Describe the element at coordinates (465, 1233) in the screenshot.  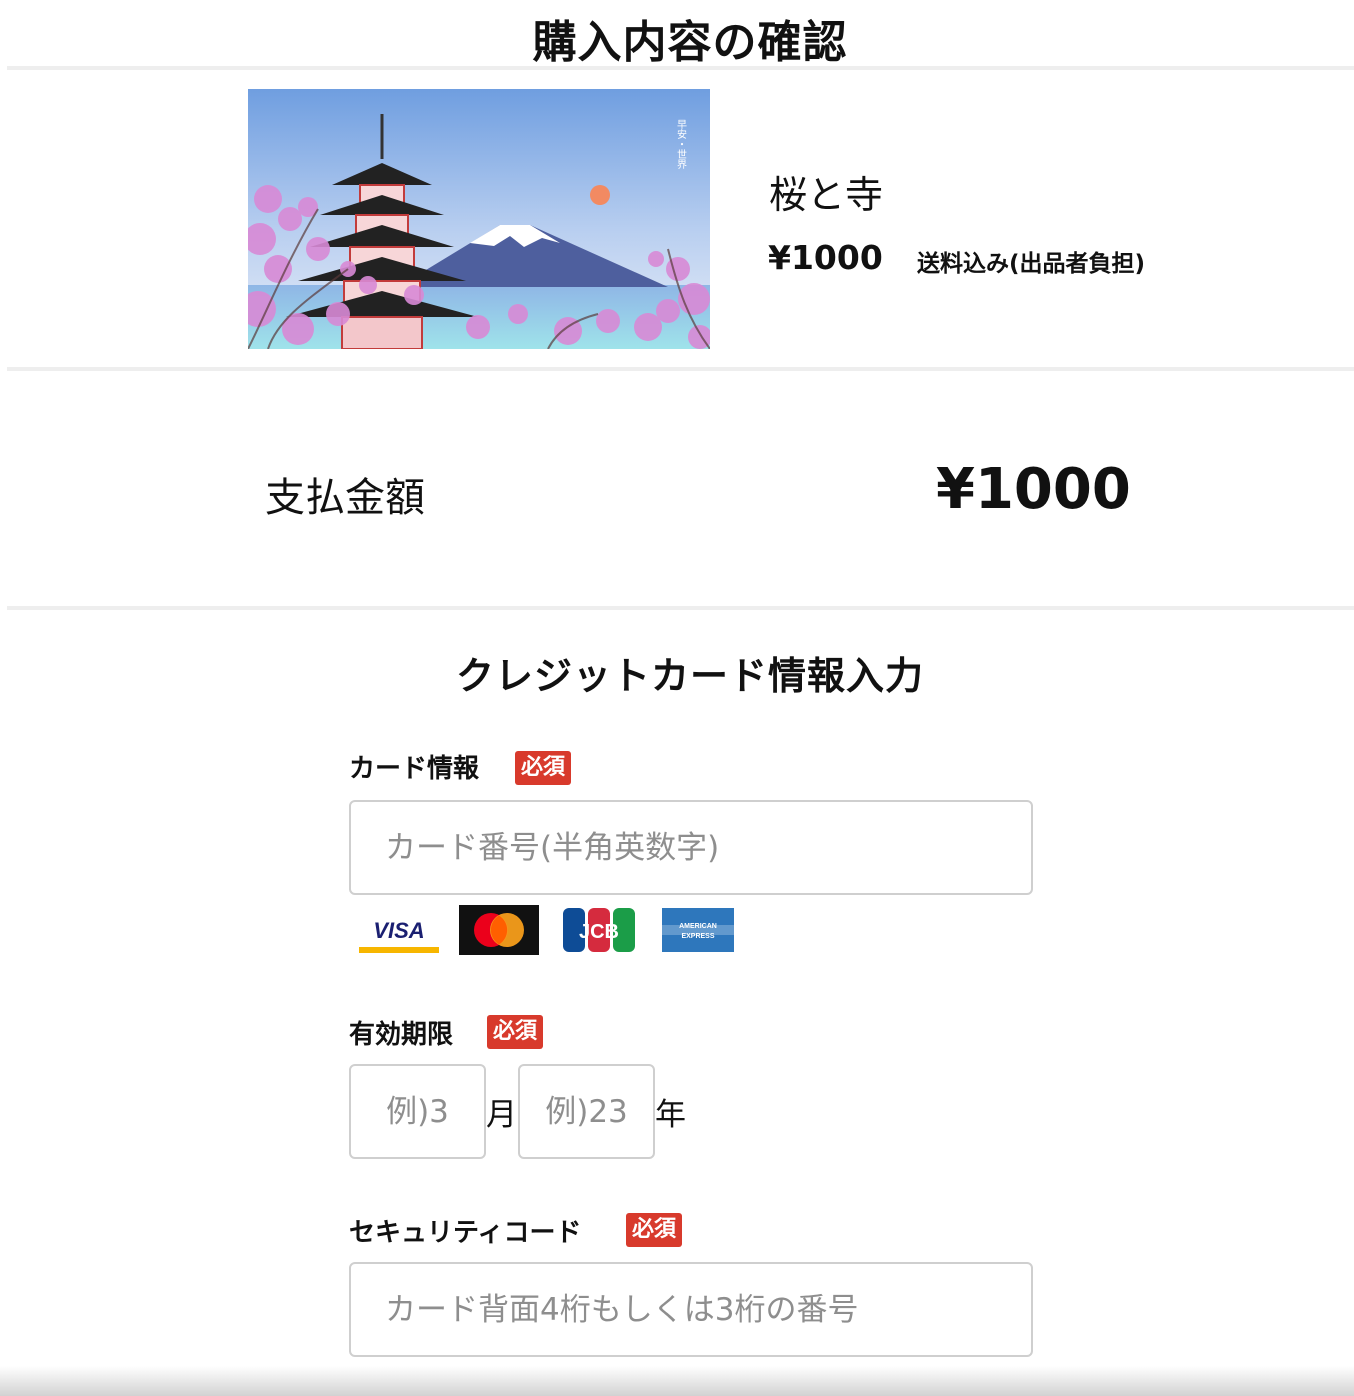
I see `security-code-label: セキュリティコード` at that location.